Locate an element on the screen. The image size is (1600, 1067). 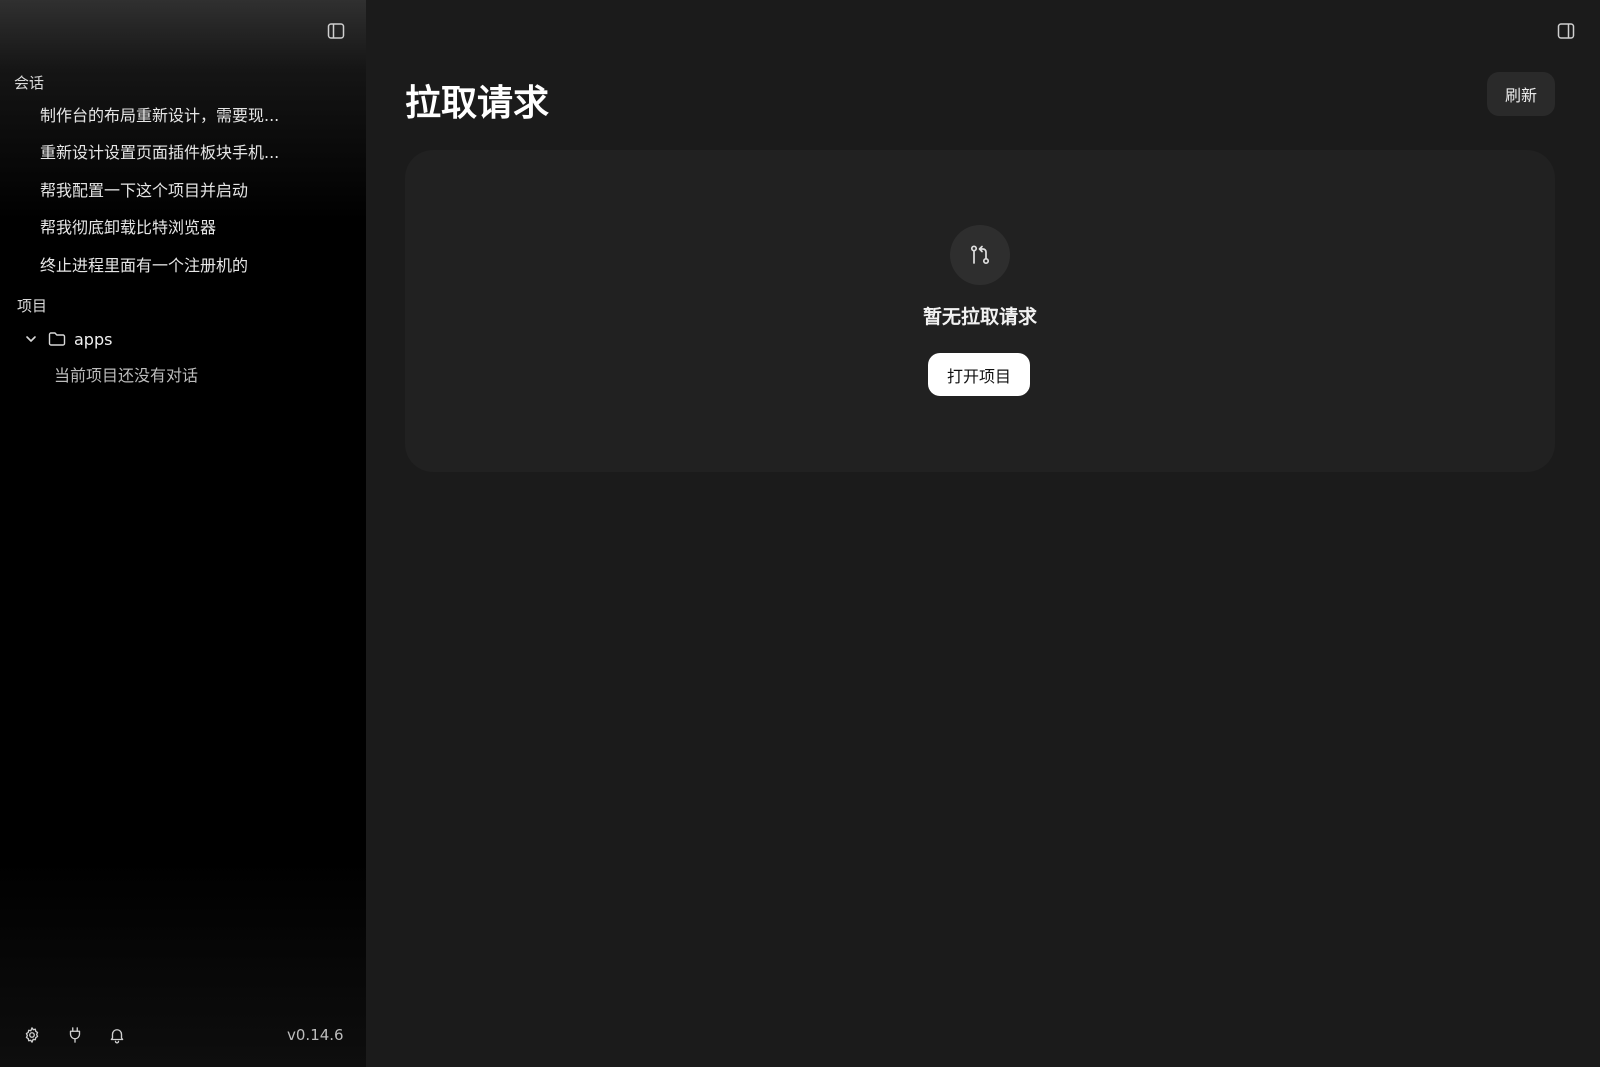
refresh-button: 刷新 is located at coordinates (1521, 94).